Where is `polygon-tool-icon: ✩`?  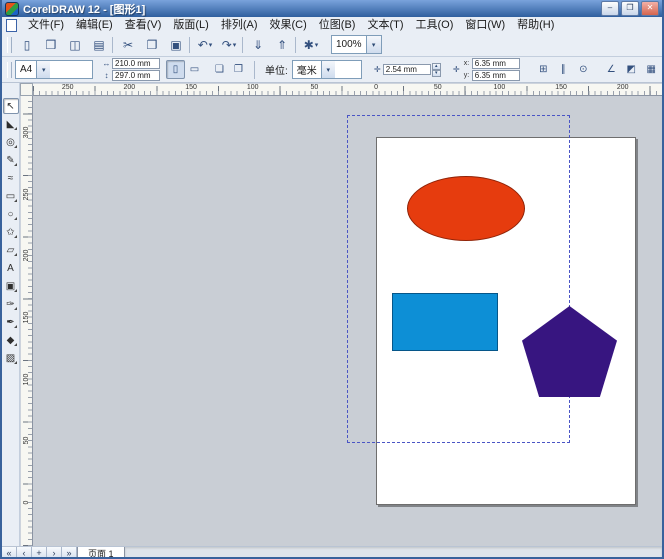 polygon-tool-icon: ✩ is located at coordinates (10, 232).